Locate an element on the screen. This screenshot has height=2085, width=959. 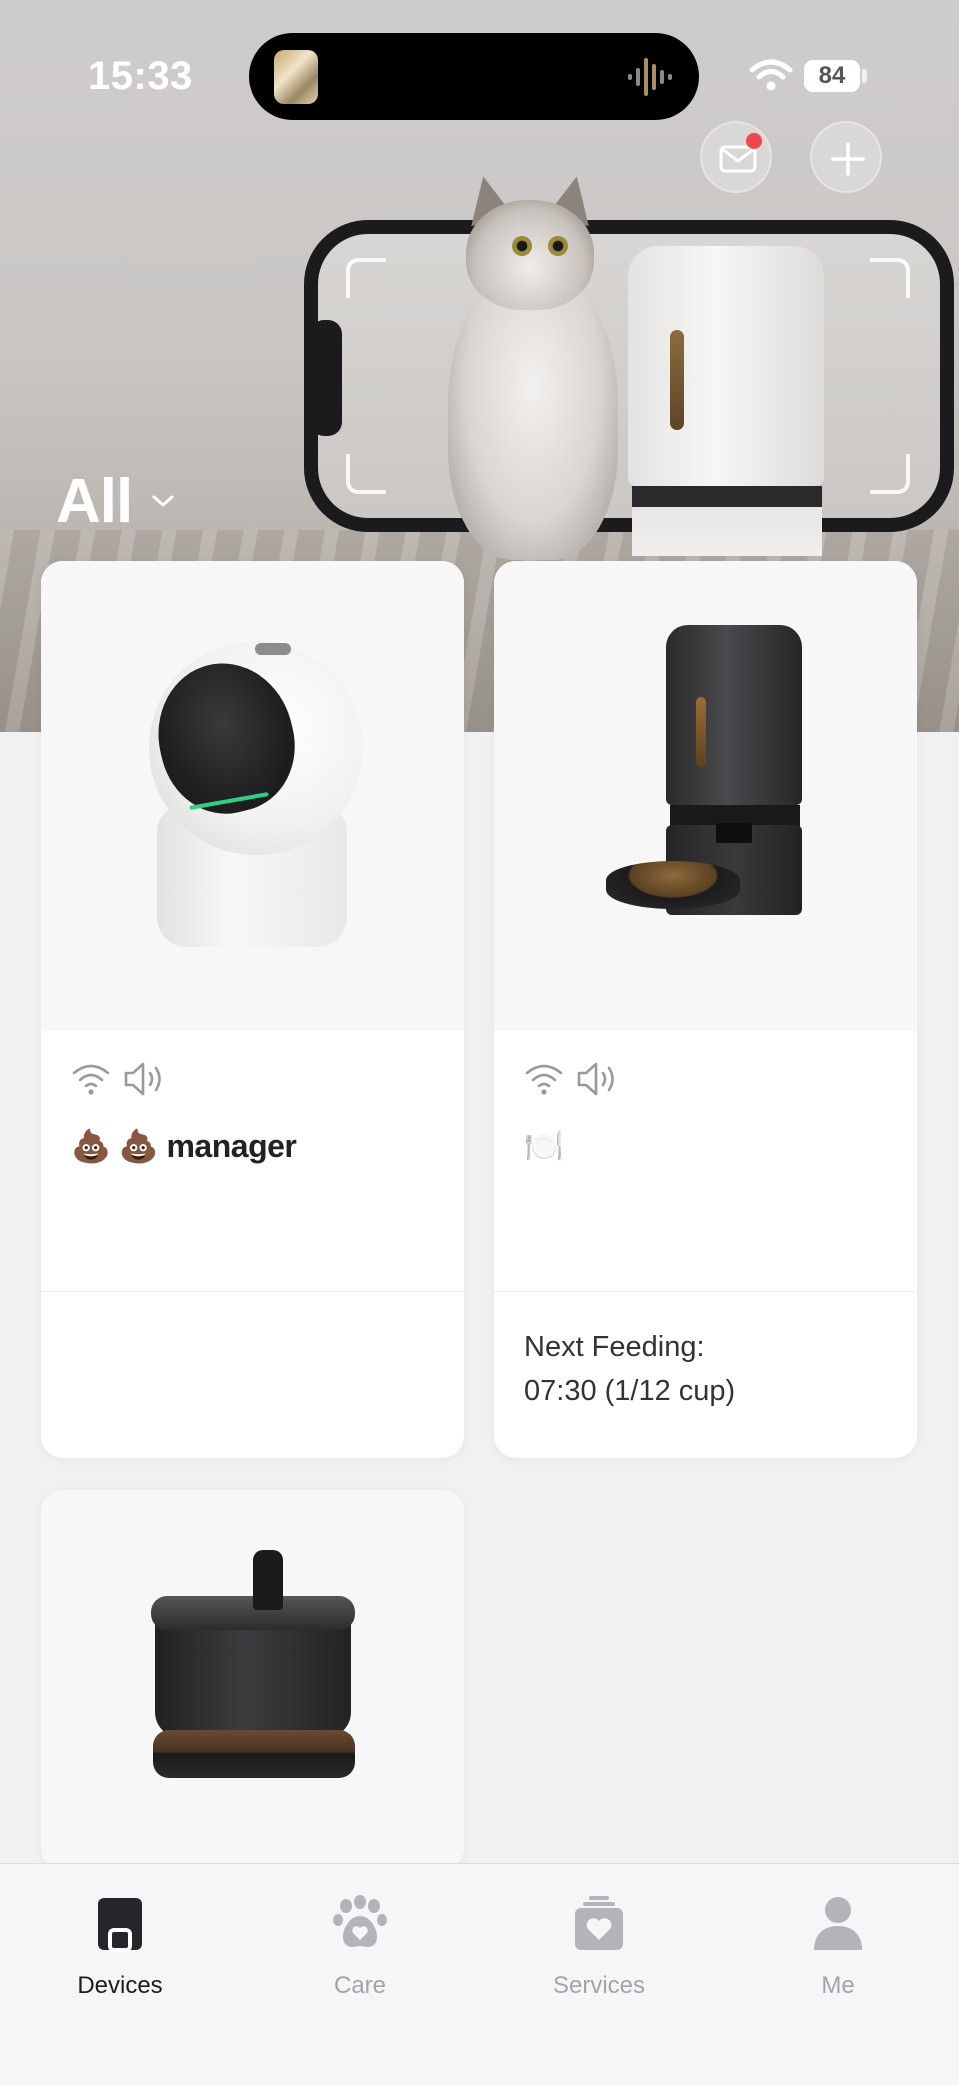
bottom-tab-bar: Devices Care Services Me is located at coordinates (479, 1974).